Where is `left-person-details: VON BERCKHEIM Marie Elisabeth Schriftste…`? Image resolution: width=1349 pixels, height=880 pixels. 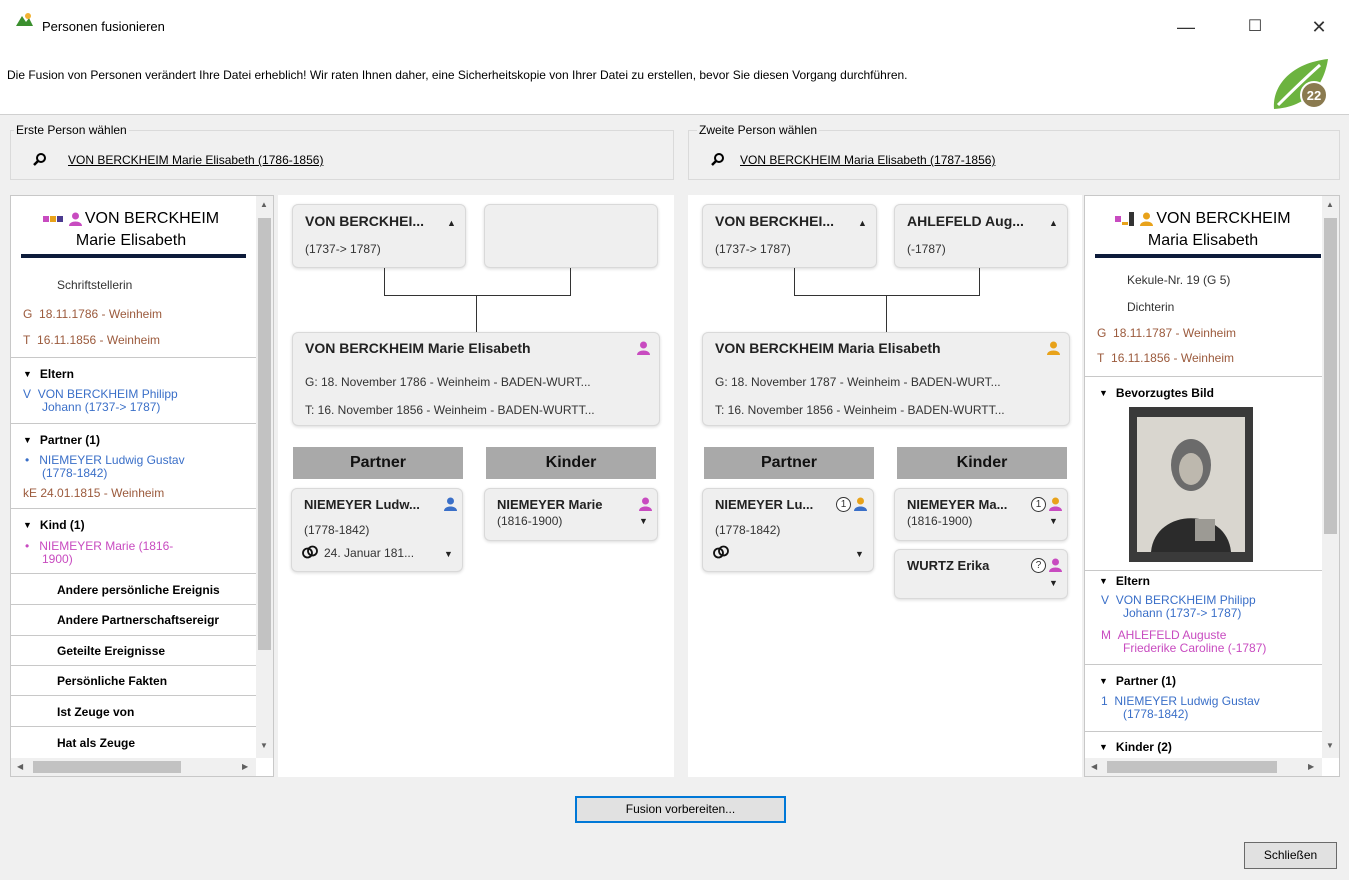
left-person-details: VON BERCKHEIM Marie Elisabeth Schriftste… is located at coordinates (142, 486).